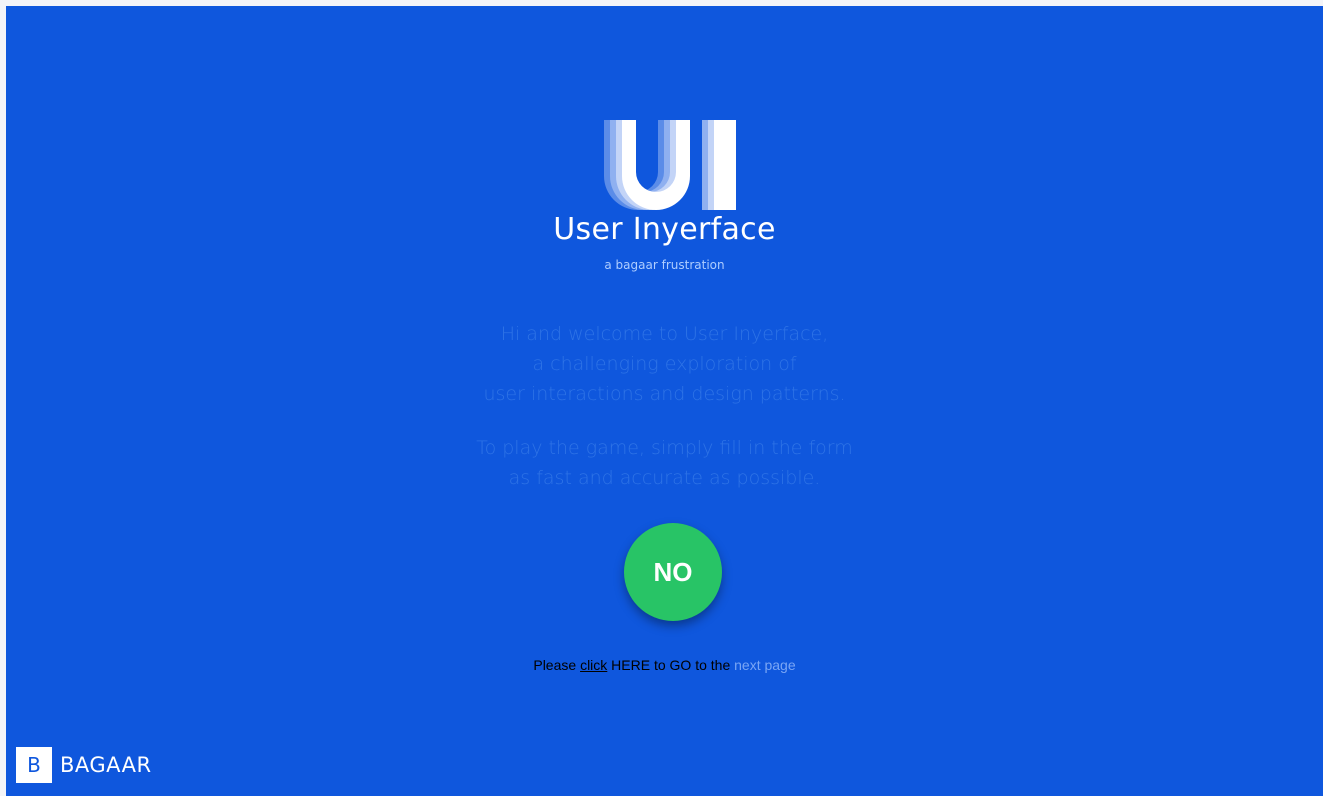 The image size is (1323, 796). Describe the element at coordinates (670, 165) in the screenshot. I see `ui-logo-icon` at that location.